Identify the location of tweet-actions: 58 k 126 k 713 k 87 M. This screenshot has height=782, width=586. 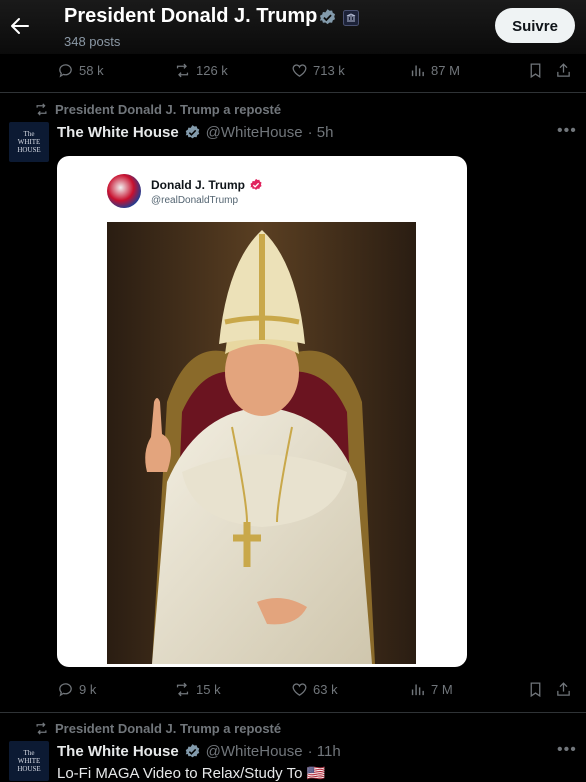
(317, 74).